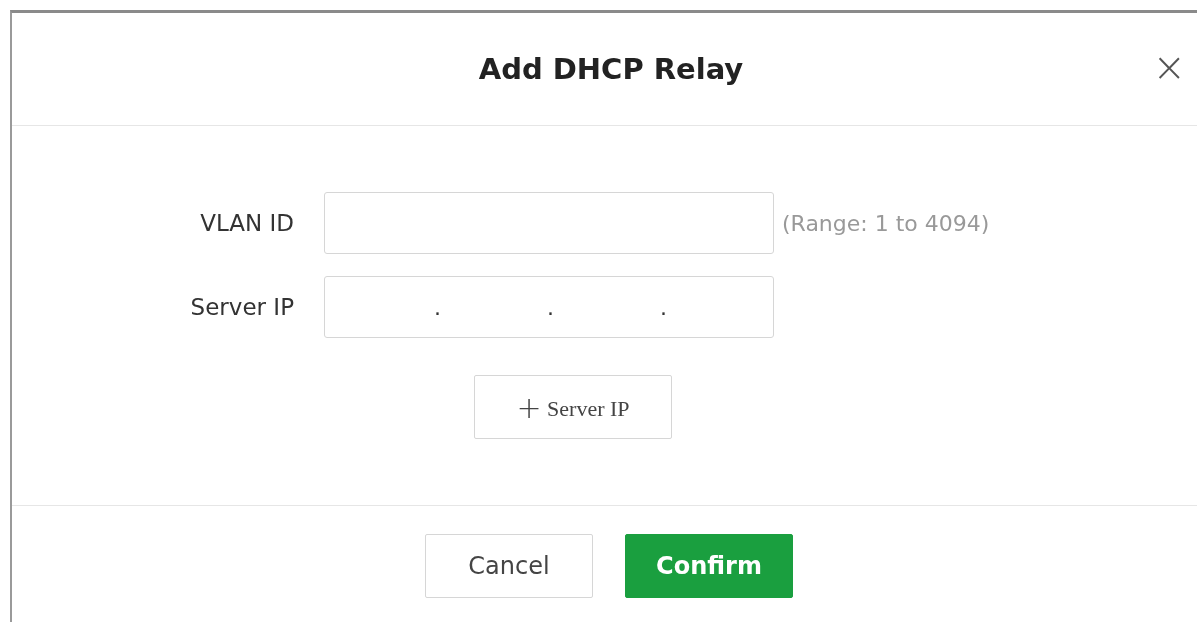  What do you see at coordinates (549, 223) in the screenshot?
I see `vlan-id-field` at bounding box center [549, 223].